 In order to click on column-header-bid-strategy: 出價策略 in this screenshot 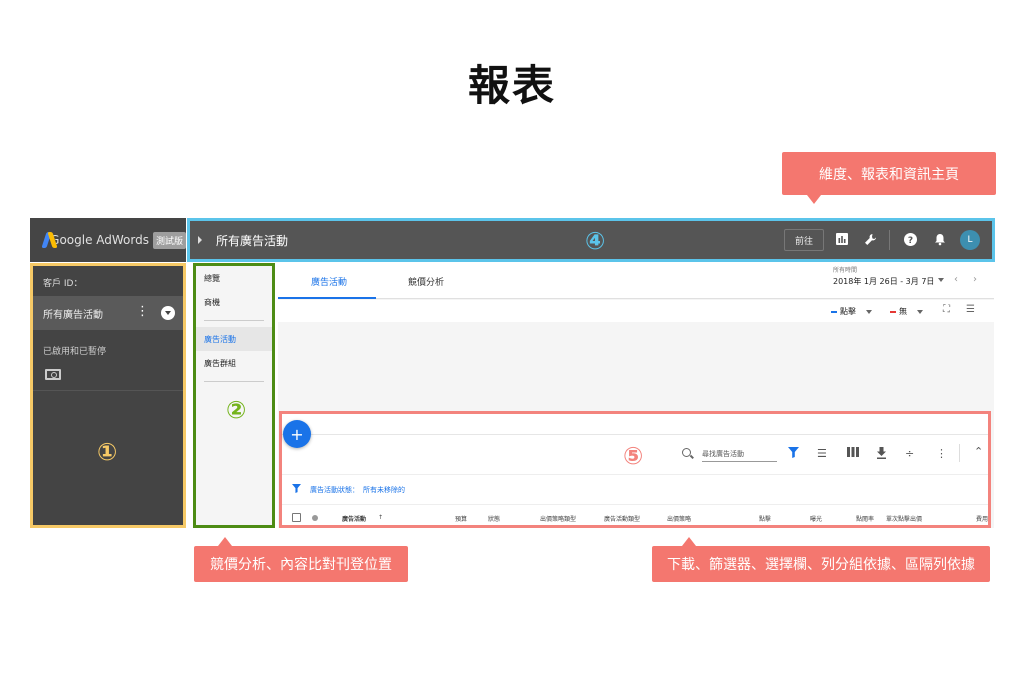, I will do `click(679, 518)`.